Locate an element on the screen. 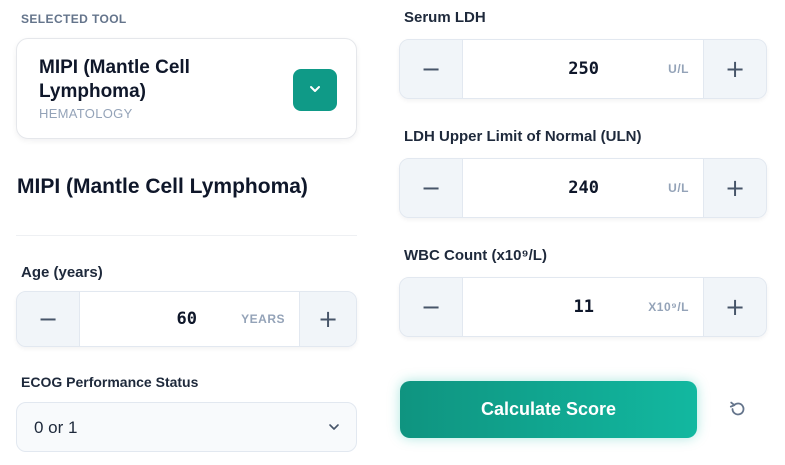  wbc-stepper: − 11 X10⁹/L + is located at coordinates (583, 307).